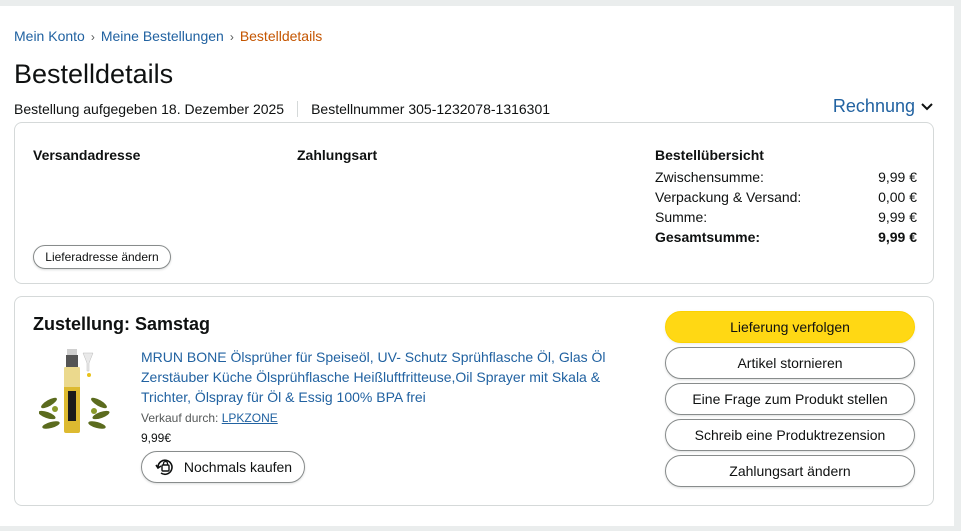  What do you see at coordinates (790, 399) in the screenshot?
I see `ask-product-question-button: Eine Frage zum Produkt stellen` at bounding box center [790, 399].